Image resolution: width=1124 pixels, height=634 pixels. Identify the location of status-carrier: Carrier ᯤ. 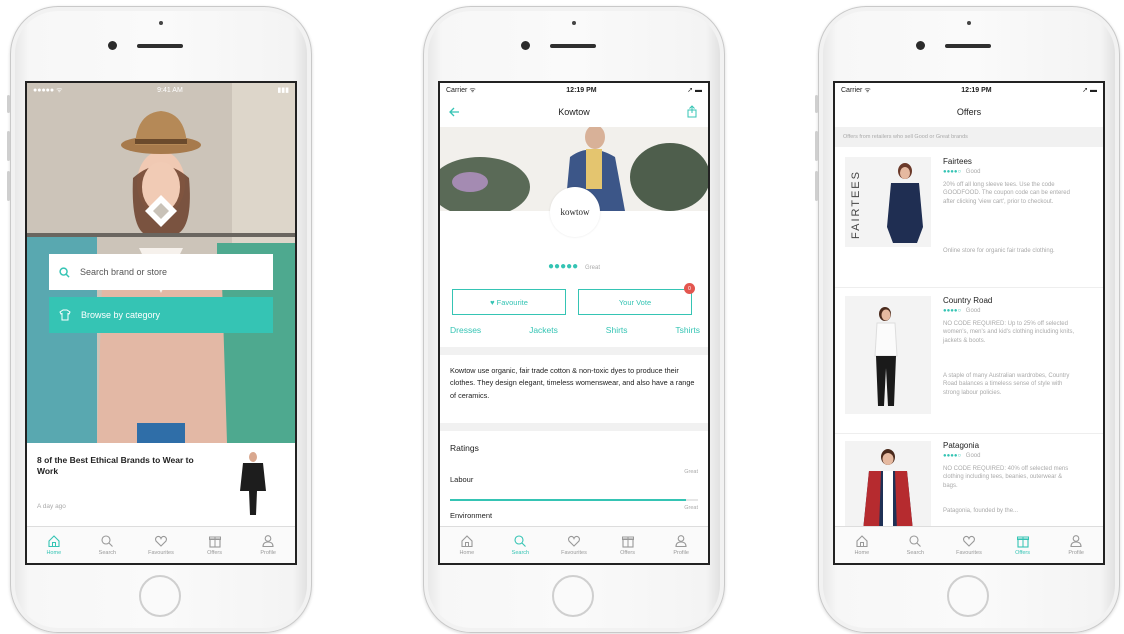
(856, 90).